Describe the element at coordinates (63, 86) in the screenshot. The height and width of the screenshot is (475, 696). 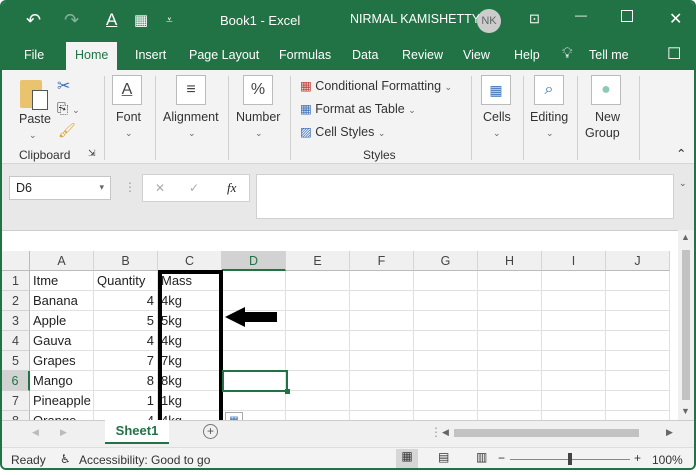
I see `cut-icon: ✂` at that location.